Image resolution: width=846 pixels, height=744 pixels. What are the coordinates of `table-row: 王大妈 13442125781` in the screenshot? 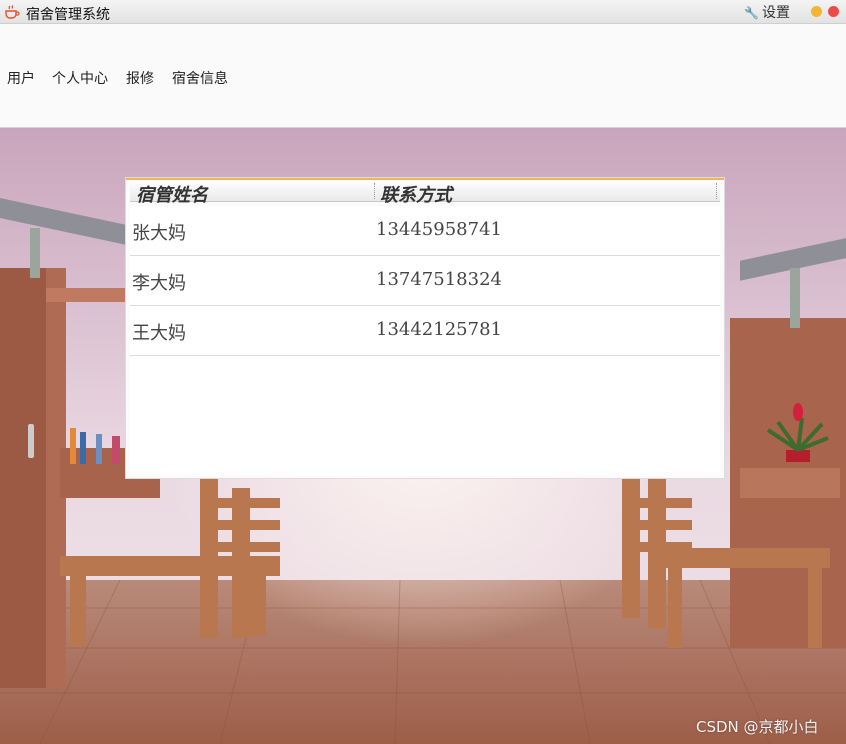 It's located at (425, 331).